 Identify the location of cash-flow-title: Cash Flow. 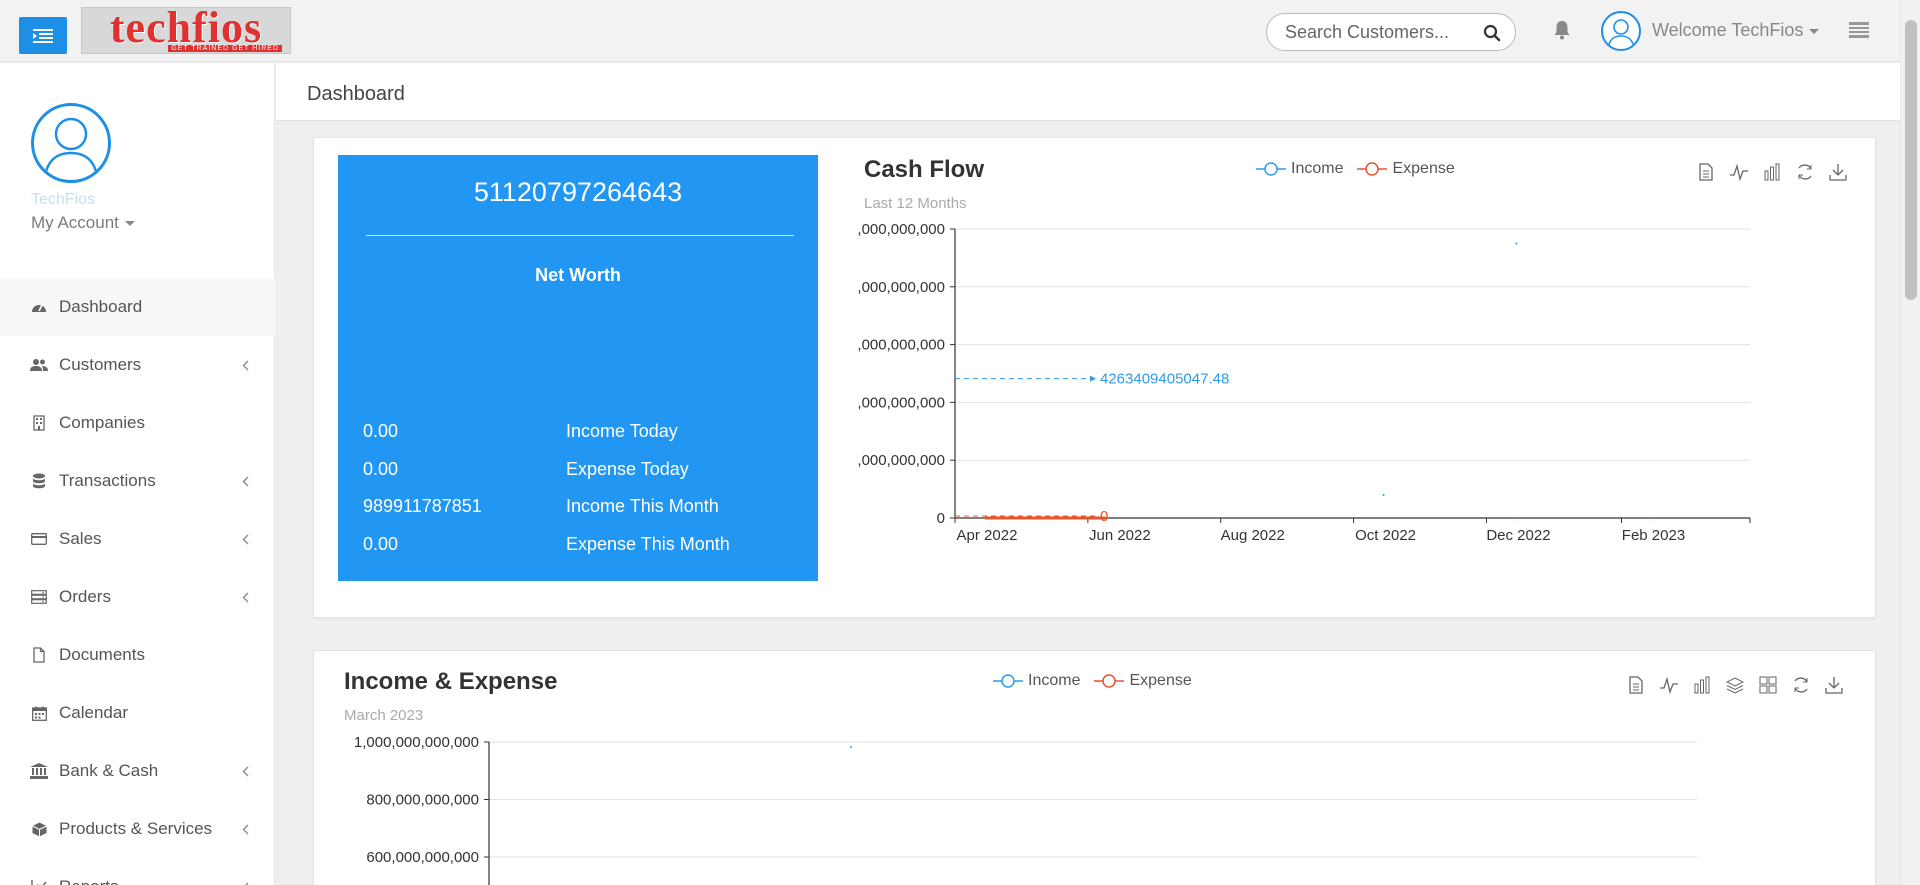
(924, 169).